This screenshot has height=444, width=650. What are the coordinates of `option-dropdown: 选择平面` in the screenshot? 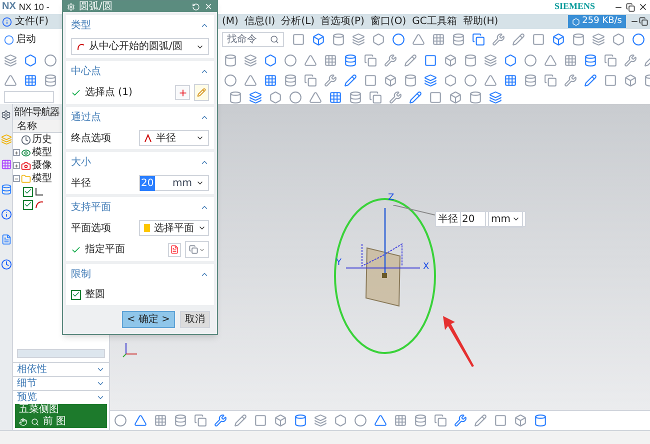 It's located at (174, 228).